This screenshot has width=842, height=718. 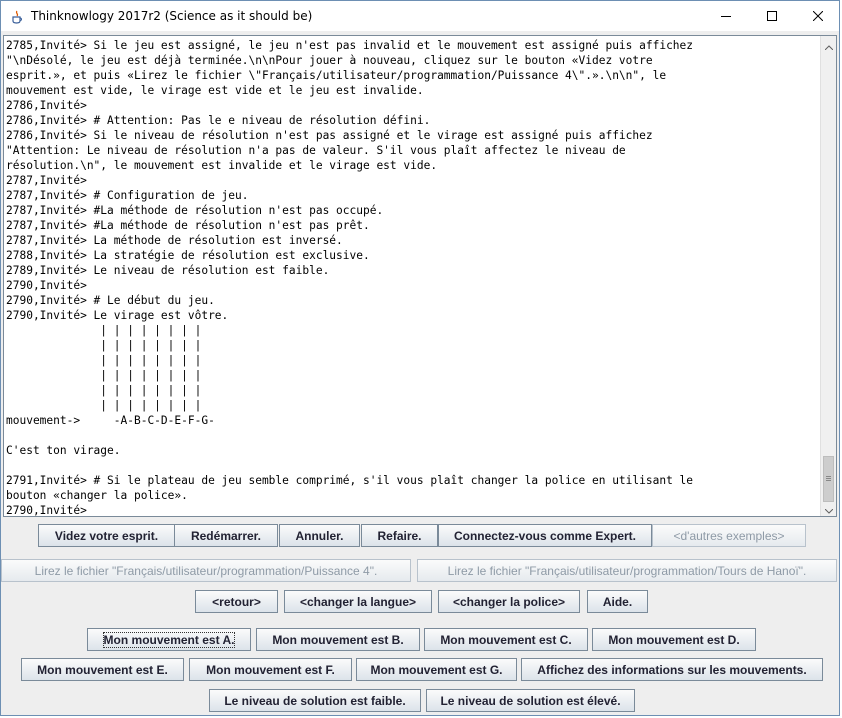 What do you see at coordinates (674, 639) in the screenshot?
I see `move-d-button: Mon mouvement est D.` at bounding box center [674, 639].